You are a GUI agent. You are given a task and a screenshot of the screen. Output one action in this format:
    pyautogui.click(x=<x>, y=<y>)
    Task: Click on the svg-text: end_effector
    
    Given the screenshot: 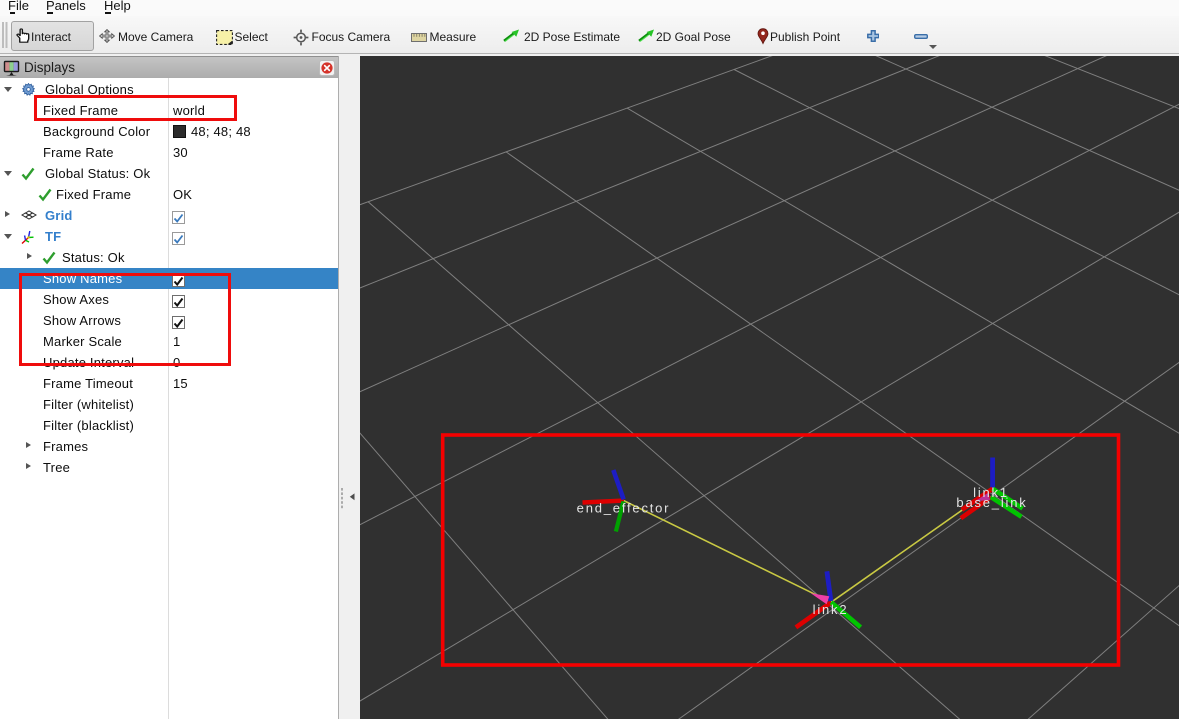 What is the action you would take?
    pyautogui.click(x=624, y=508)
    